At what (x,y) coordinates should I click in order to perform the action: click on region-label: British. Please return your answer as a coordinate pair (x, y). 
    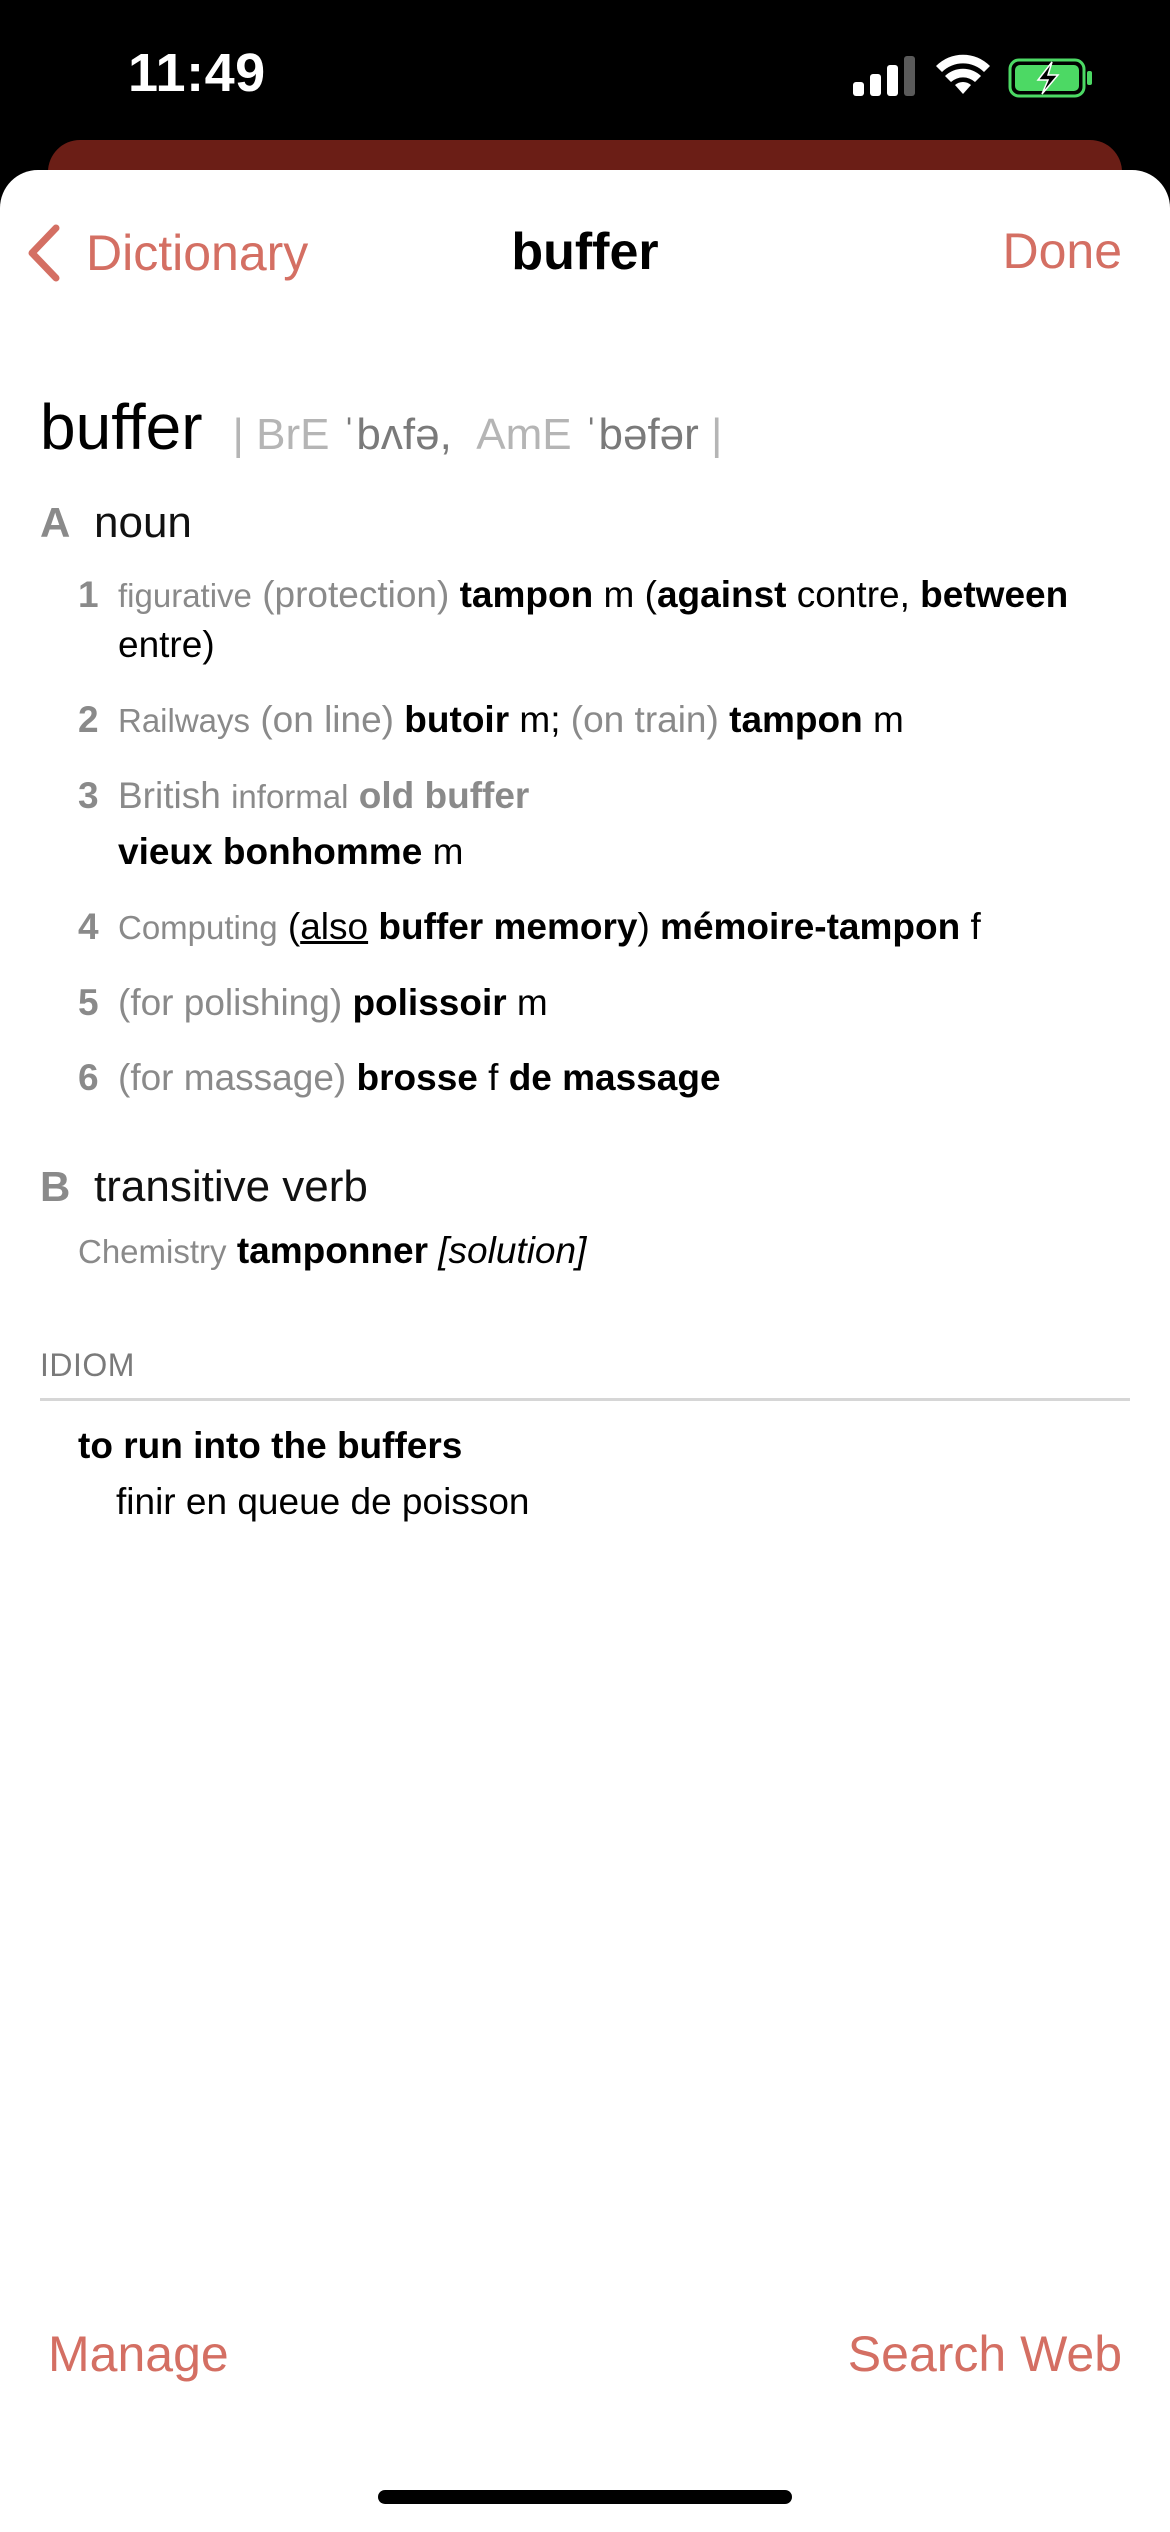
    Looking at the image, I should click on (169, 795).